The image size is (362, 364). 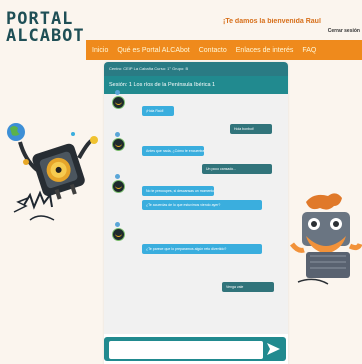 I want to click on message-input, so click(x=186, y=350).